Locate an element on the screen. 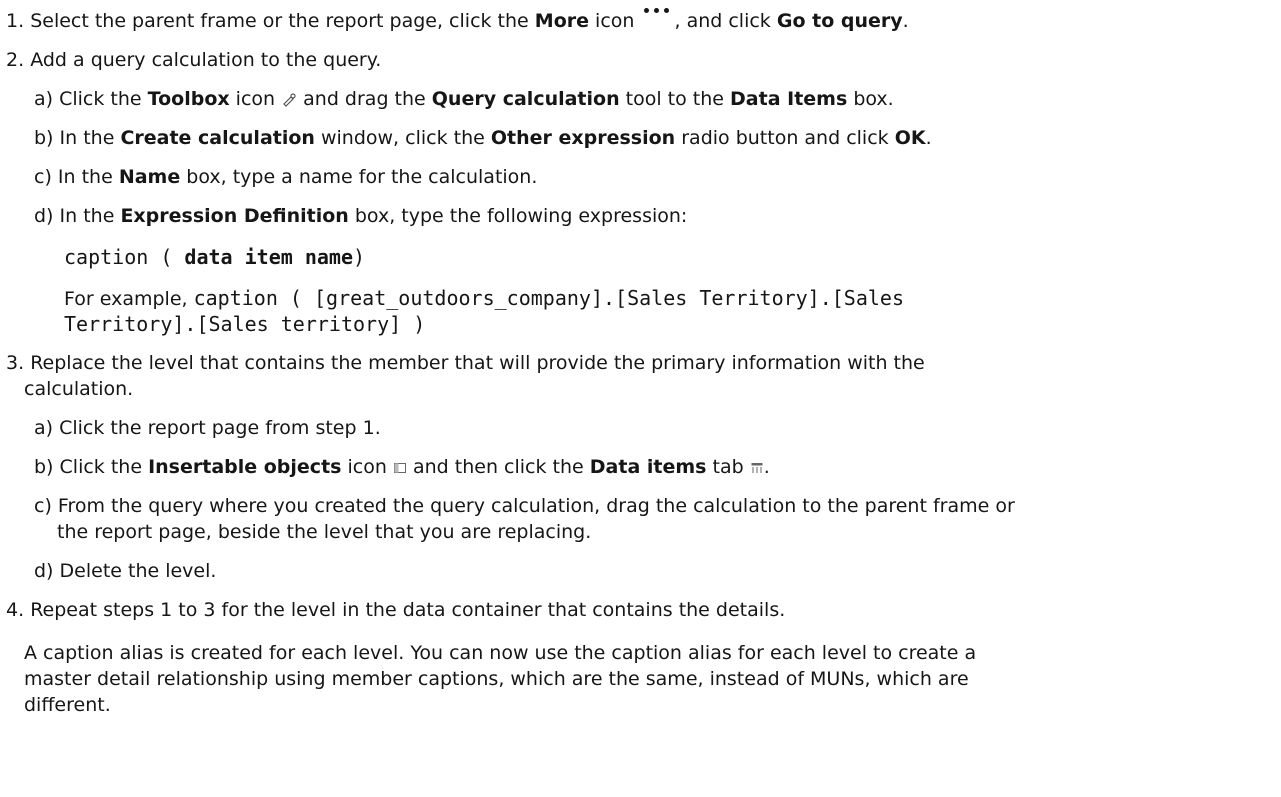  ui-term: Data Items is located at coordinates (789, 99).